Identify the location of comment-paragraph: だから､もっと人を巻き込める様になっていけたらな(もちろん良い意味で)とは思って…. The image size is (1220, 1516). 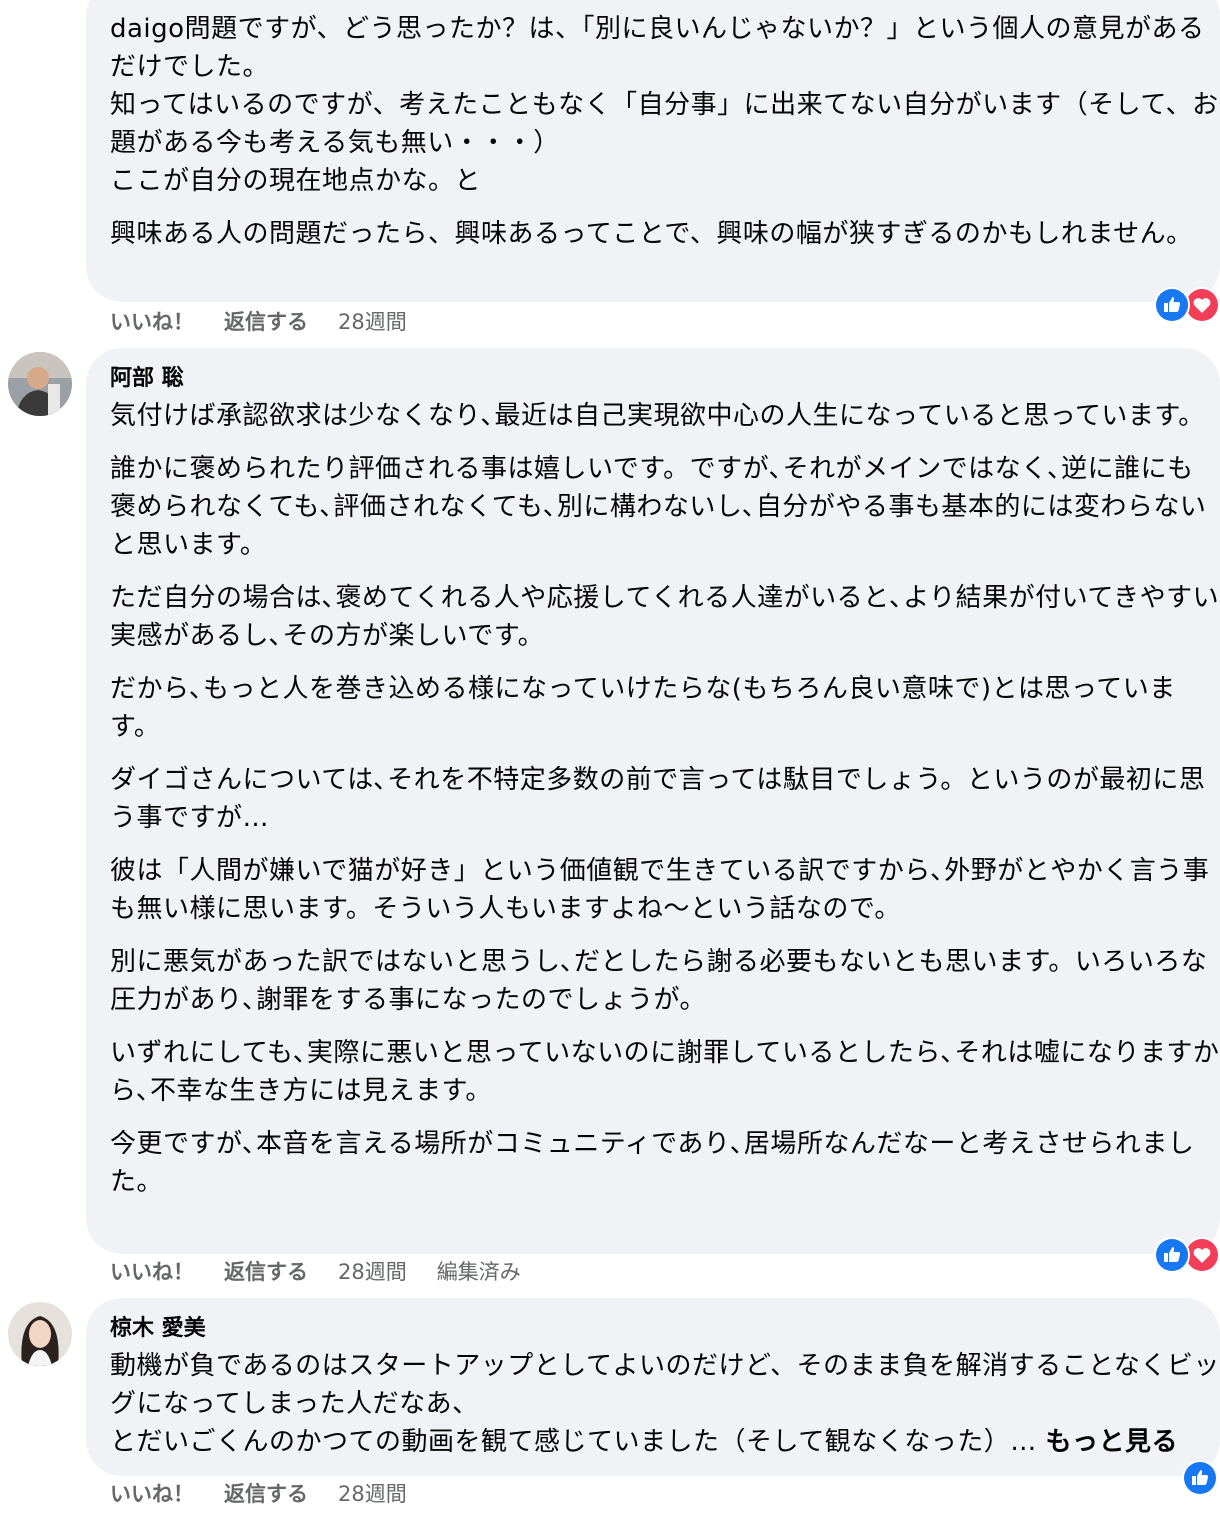
(643, 708).